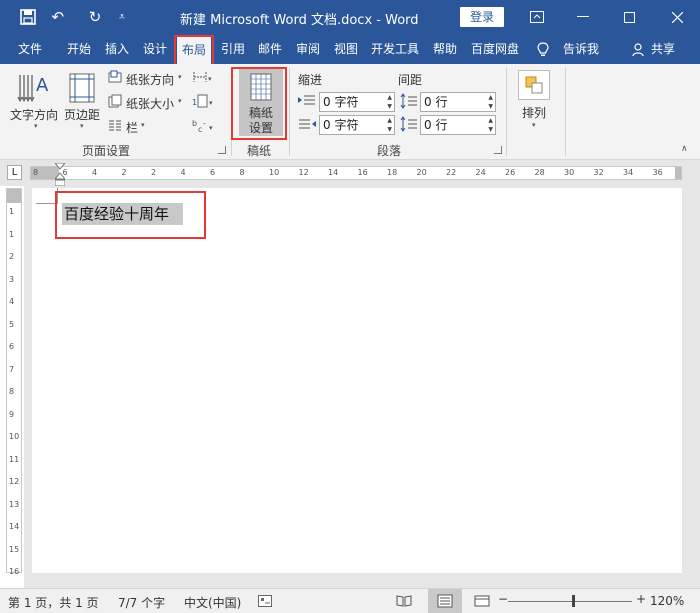 Image resolution: width=700 pixels, height=613 pixels. Describe the element at coordinates (150, 79) in the screenshot. I see `orientation-button: 纸张方向` at that location.